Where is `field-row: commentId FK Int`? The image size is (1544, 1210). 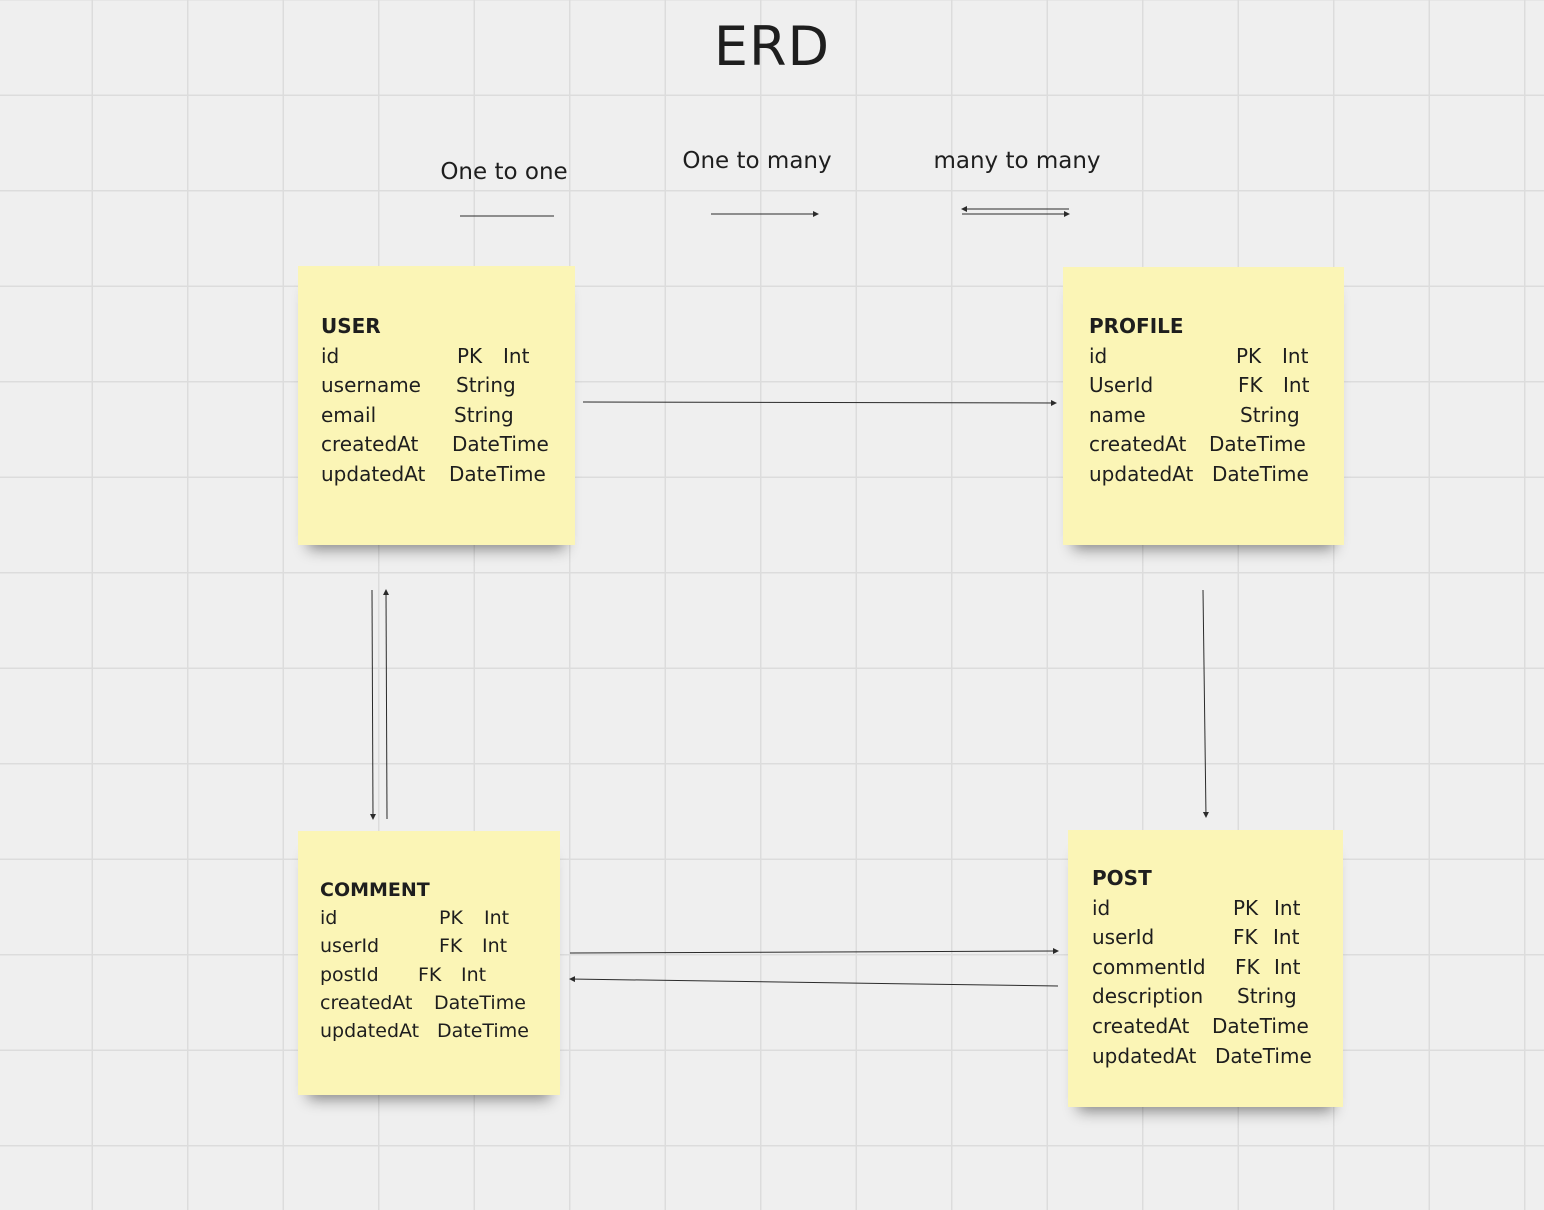 field-row: commentId FK Int is located at coordinates (1196, 968).